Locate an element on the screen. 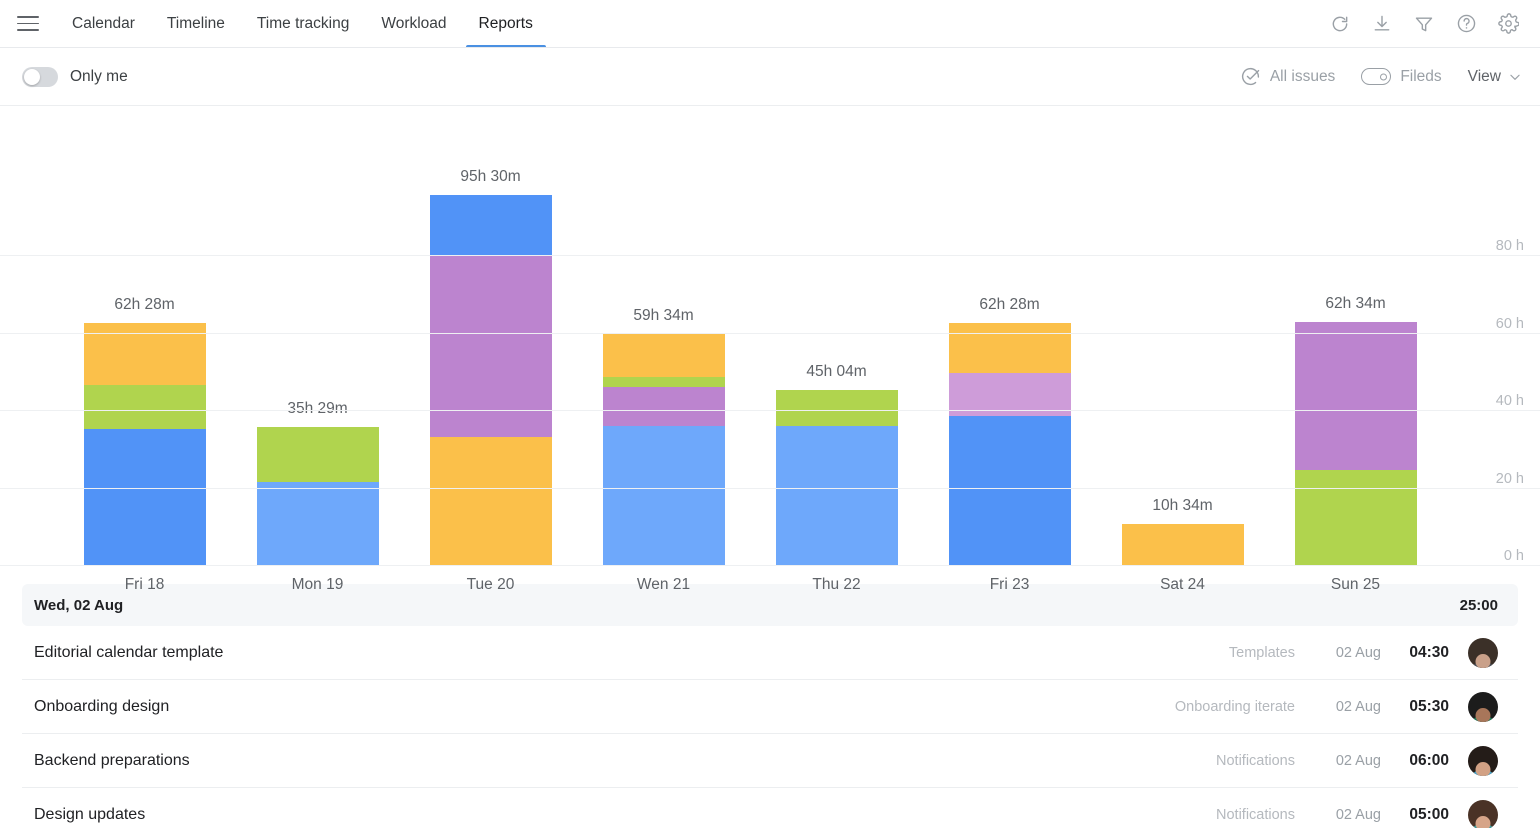  chart-x-tick-label: Mon 19 is located at coordinates (317, 584).